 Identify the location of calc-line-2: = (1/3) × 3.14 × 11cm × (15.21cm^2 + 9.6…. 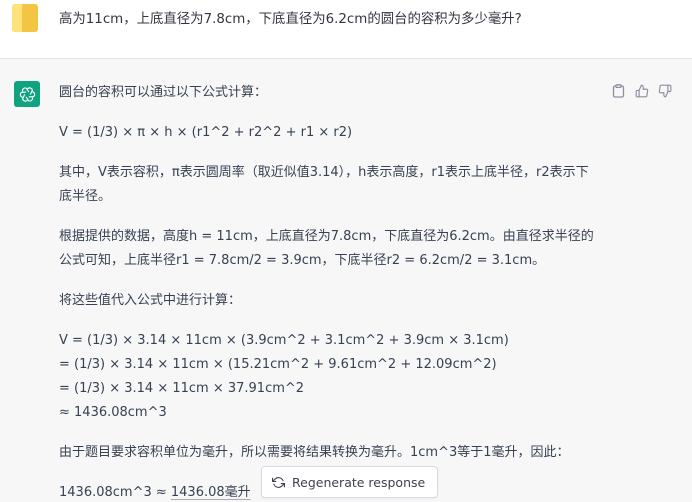
(278, 364).